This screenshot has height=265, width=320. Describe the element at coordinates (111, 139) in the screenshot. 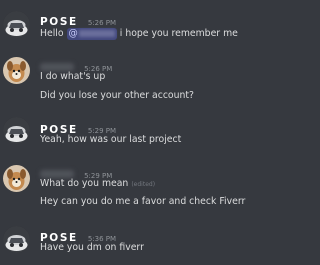

I see `message-text: Yeah, how was our last project` at that location.